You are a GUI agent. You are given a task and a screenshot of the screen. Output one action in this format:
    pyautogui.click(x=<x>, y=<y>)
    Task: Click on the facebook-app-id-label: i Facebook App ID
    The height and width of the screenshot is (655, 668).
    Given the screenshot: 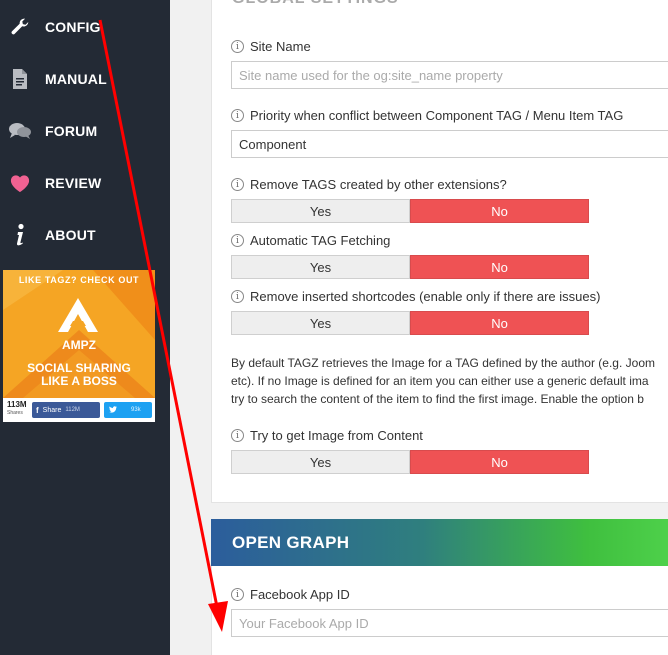 What is the action you would take?
    pyautogui.click(x=290, y=594)
    